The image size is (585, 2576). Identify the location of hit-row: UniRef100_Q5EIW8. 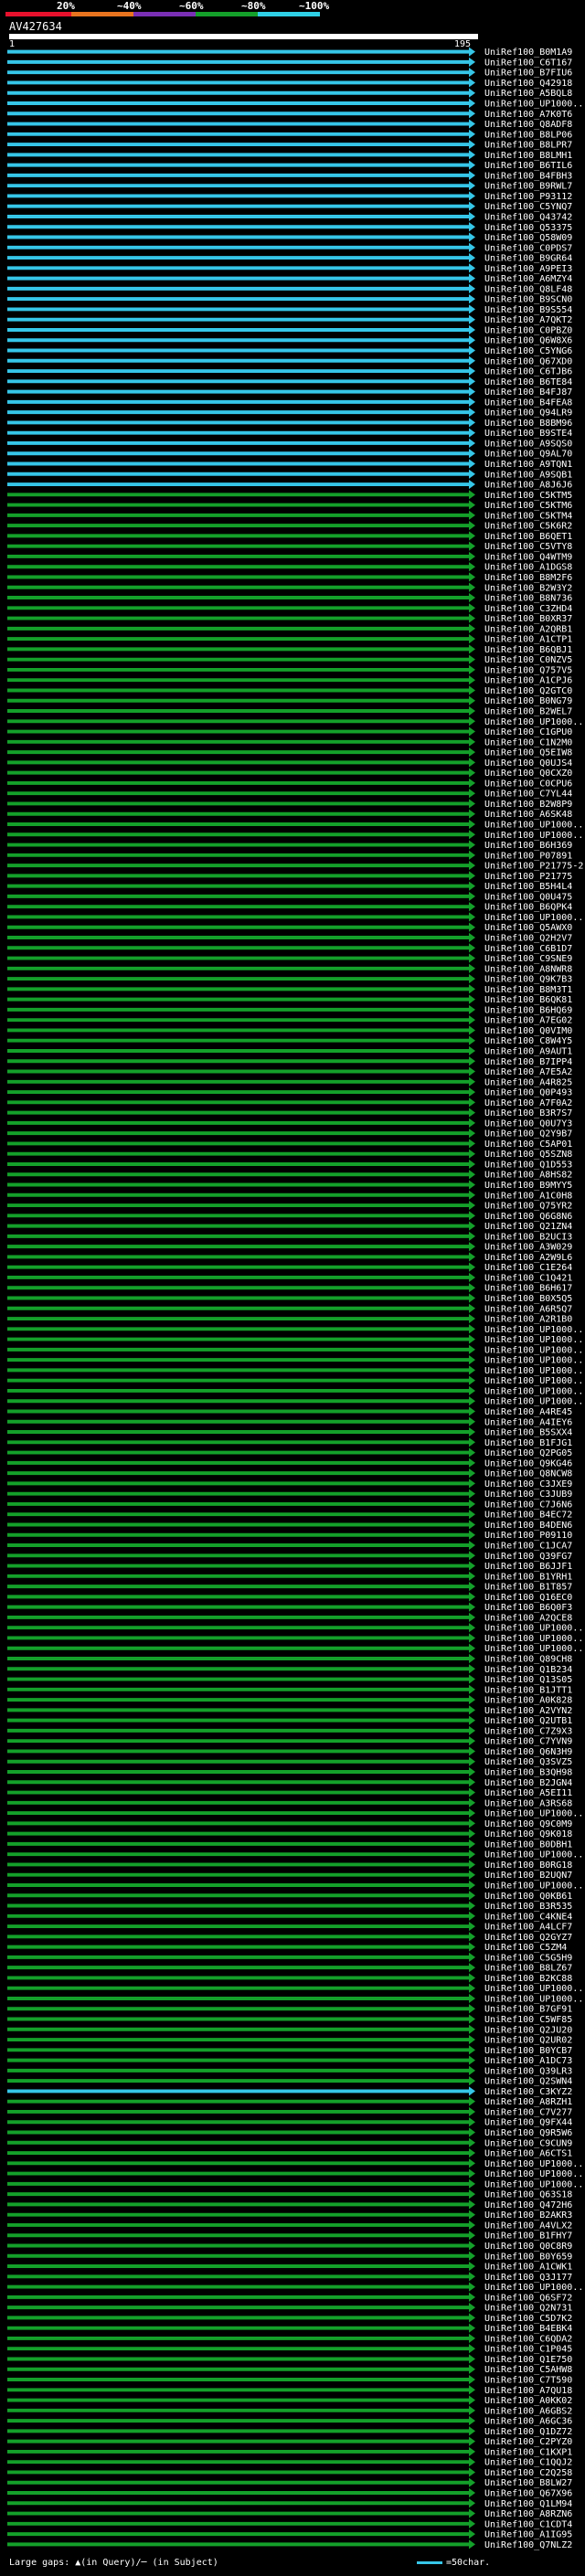
(289, 752).